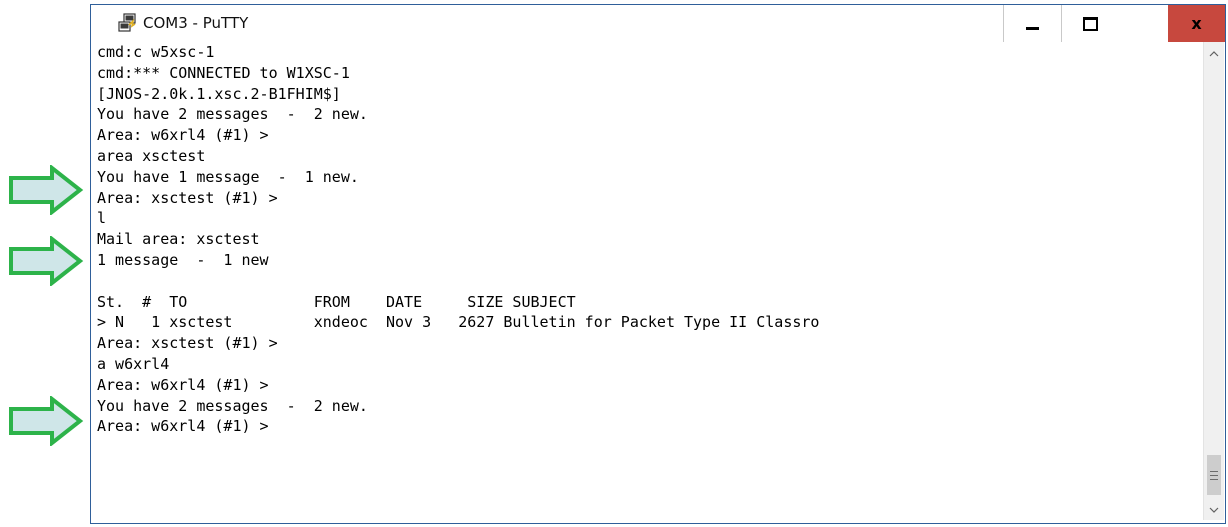  What do you see at coordinates (223, 72) in the screenshot?
I see `terminal-line: cmd:*** CONNECTED to W1XSC-1` at bounding box center [223, 72].